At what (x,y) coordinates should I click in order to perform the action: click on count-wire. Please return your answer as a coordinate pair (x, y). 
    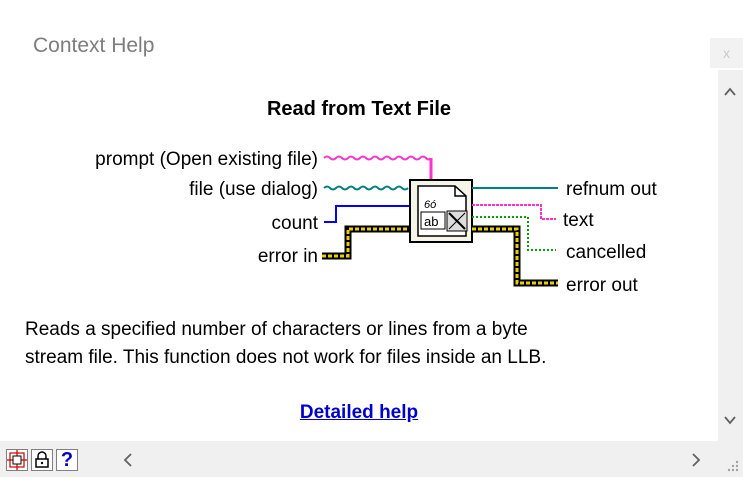
    Looking at the image, I should click on (367, 214).